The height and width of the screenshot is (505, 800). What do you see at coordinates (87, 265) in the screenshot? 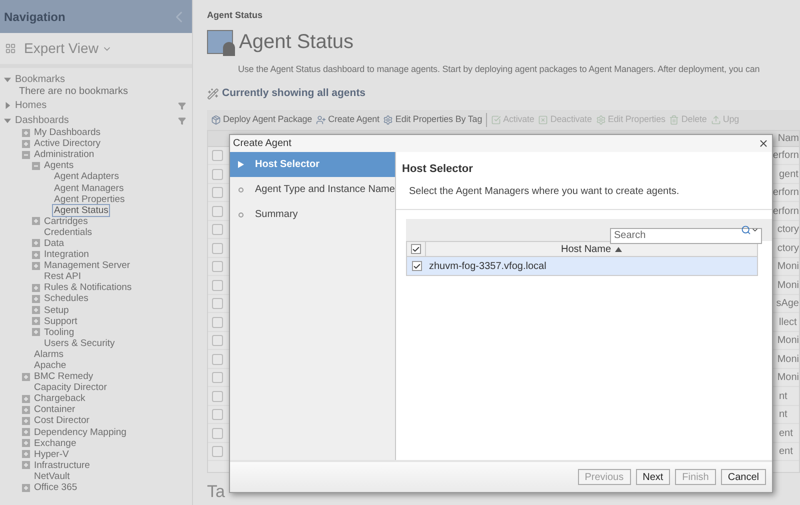
I see `tree-item: Management Server` at bounding box center [87, 265].